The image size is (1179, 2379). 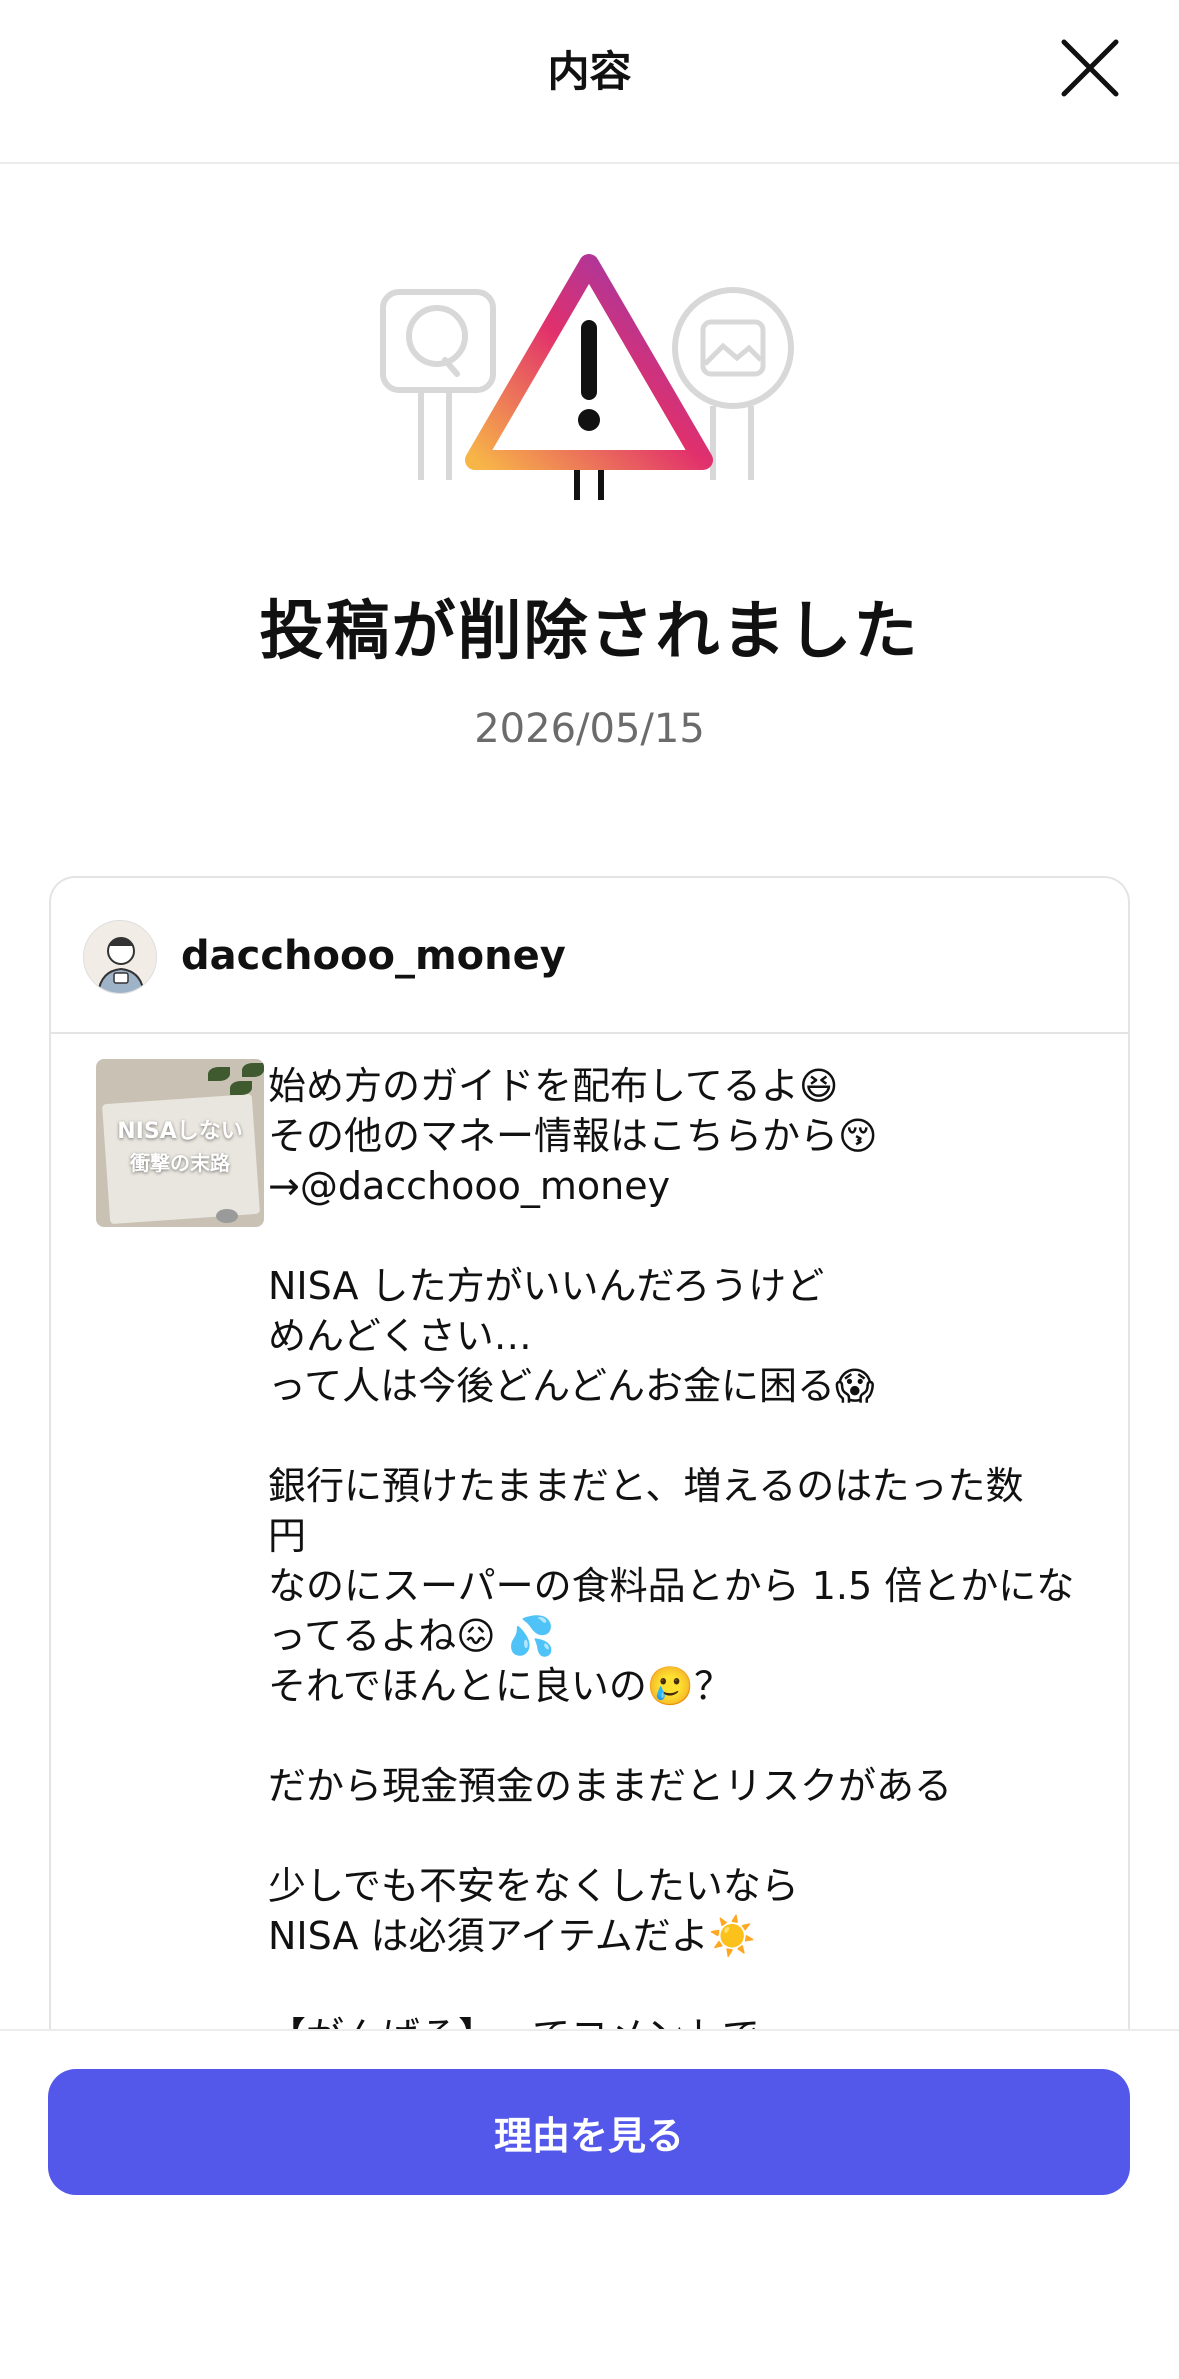 What do you see at coordinates (546, 1286) in the screenshot?
I see `caption-line: NISA した方がいいんだろうけど` at bounding box center [546, 1286].